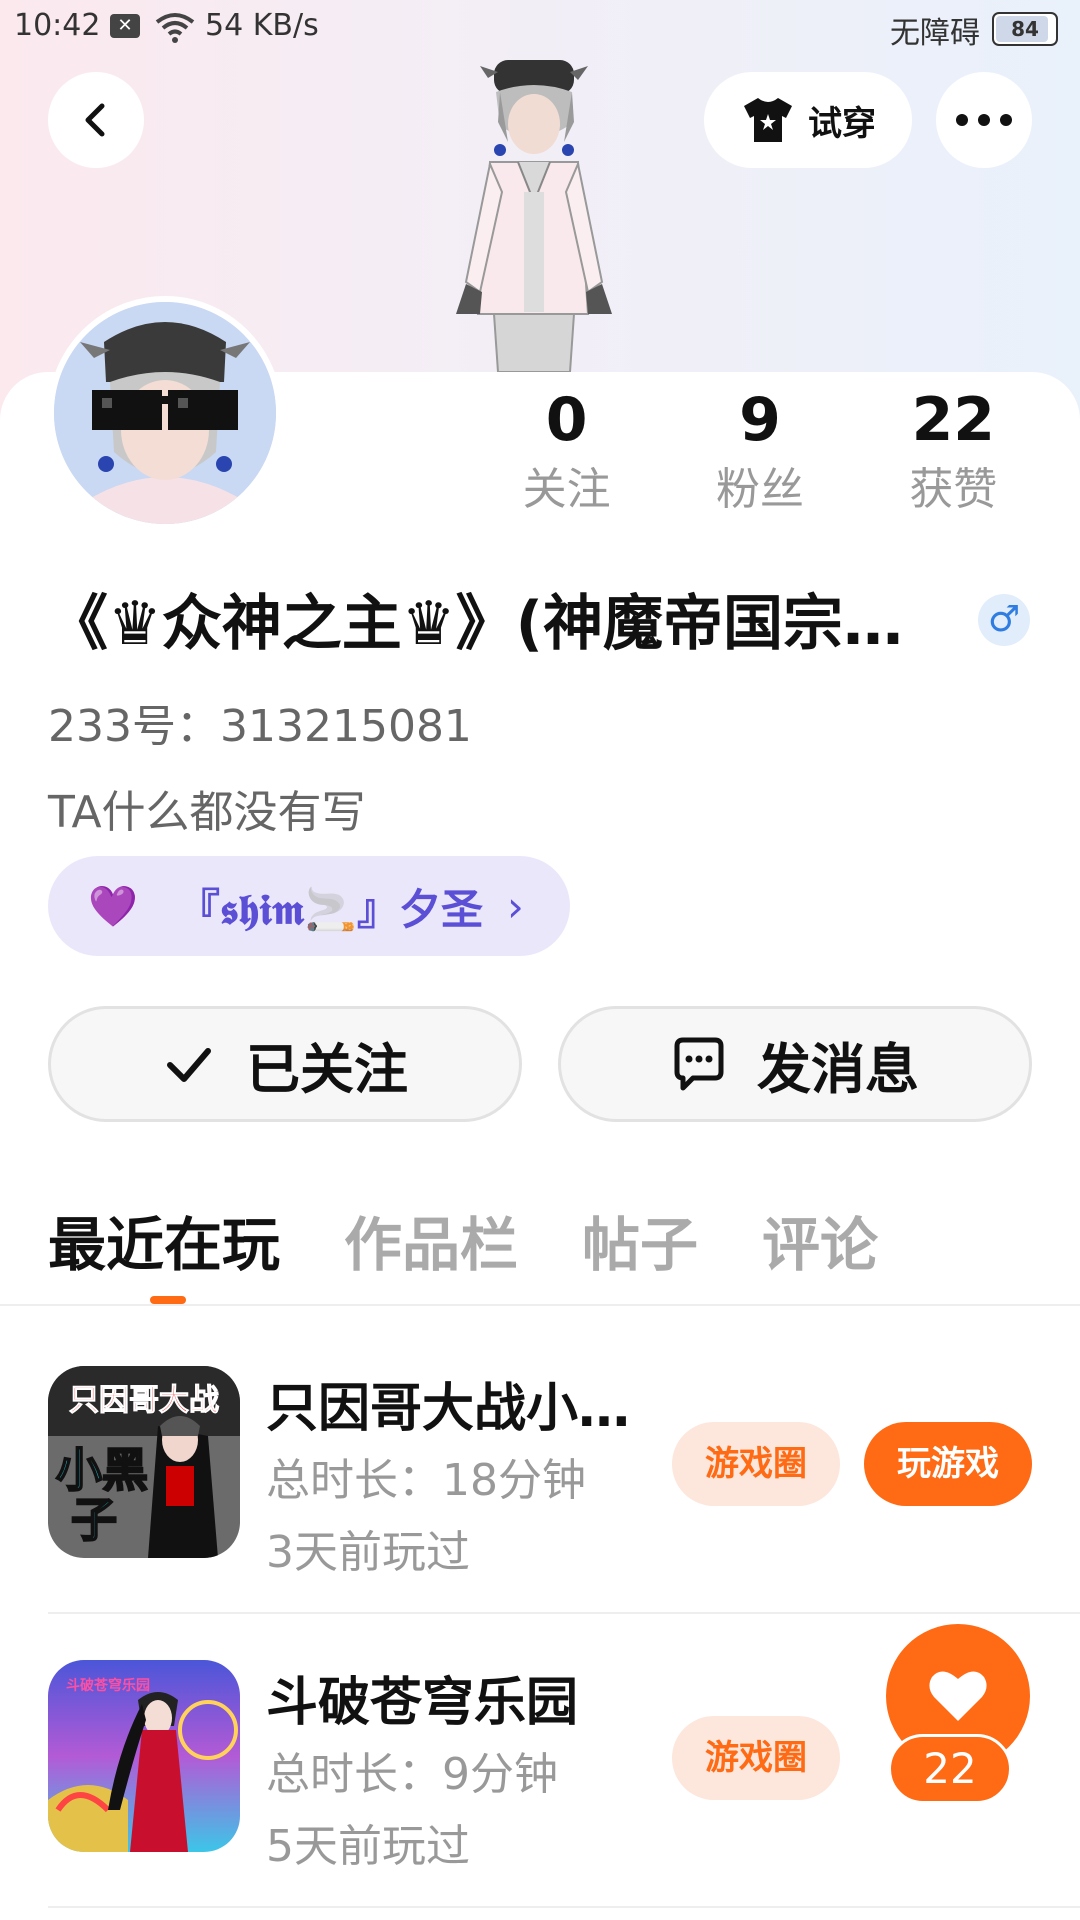  What do you see at coordinates (144, 1756) in the screenshot?
I see `game-icon: 斗破苍穹乐园` at bounding box center [144, 1756].